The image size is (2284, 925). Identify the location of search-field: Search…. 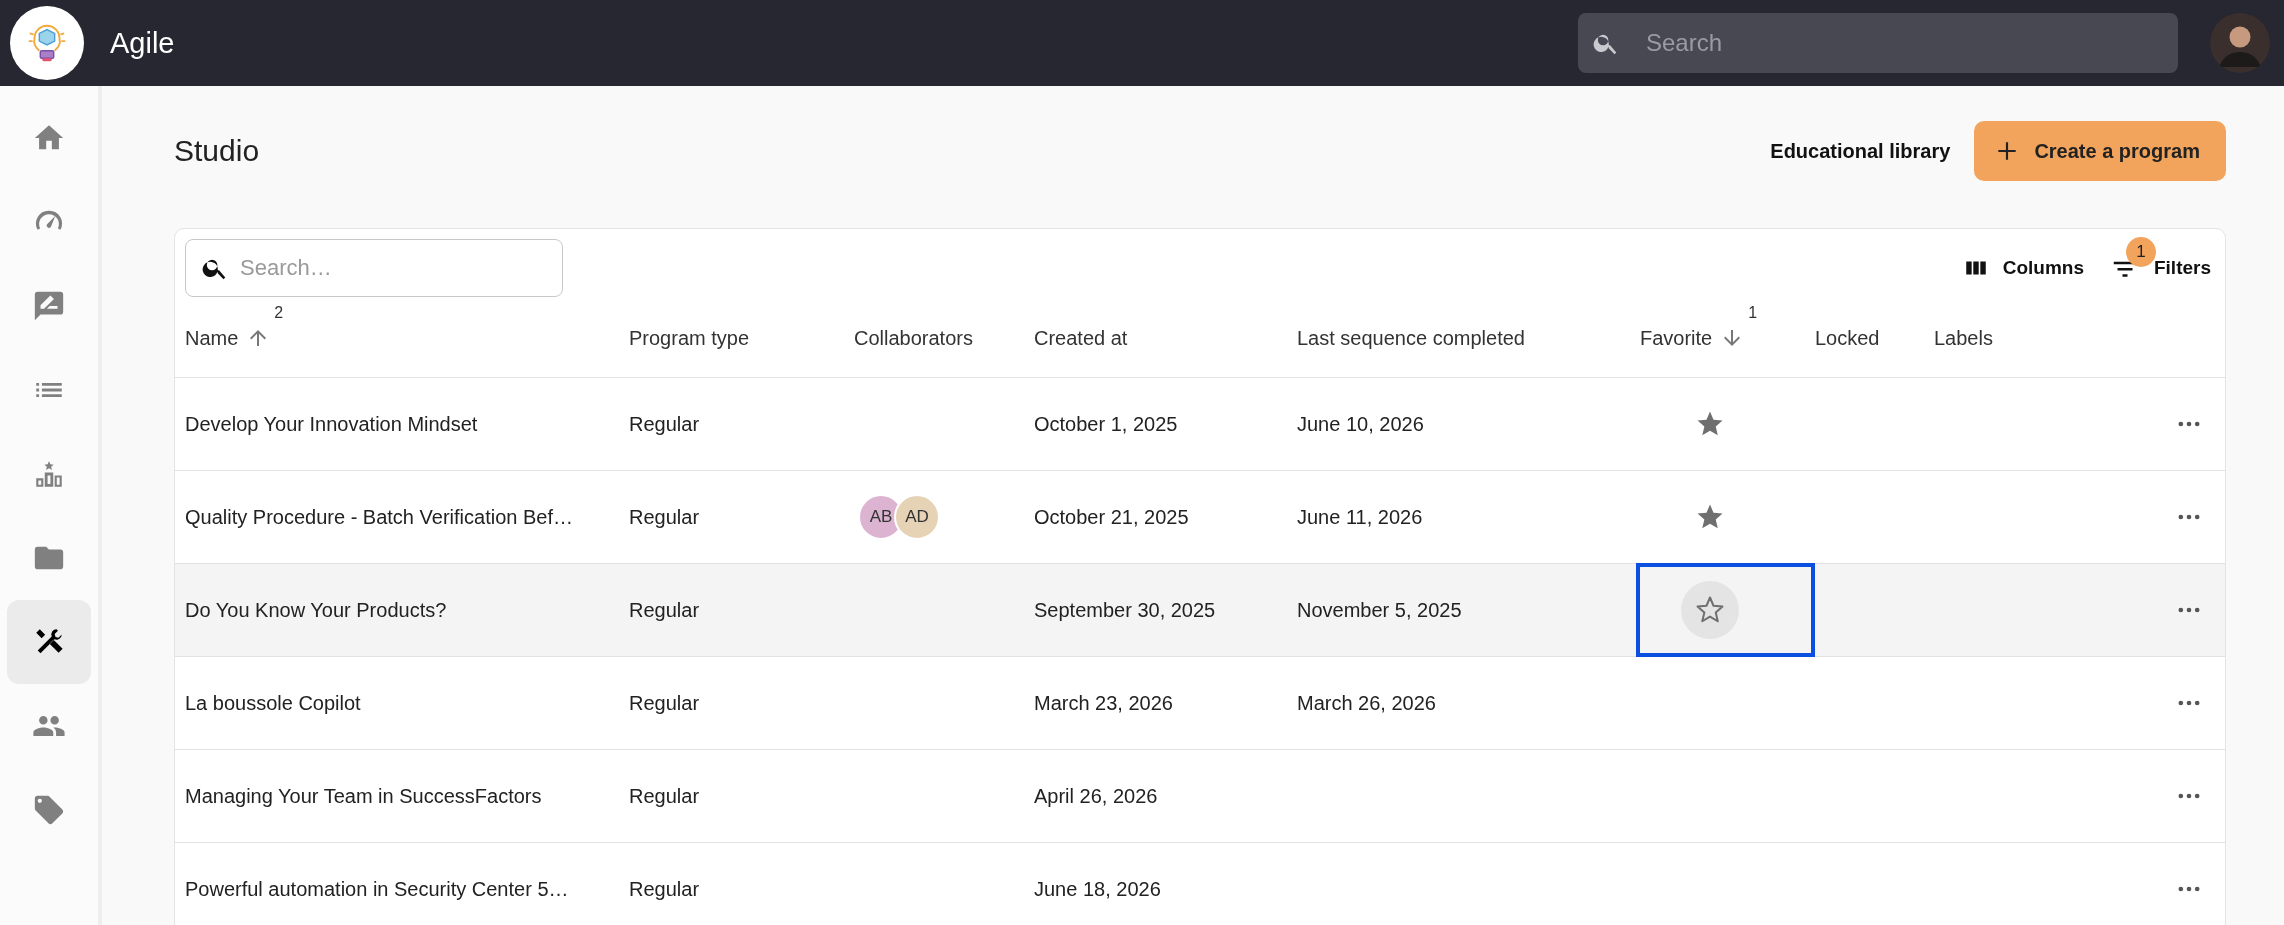
(374, 268).